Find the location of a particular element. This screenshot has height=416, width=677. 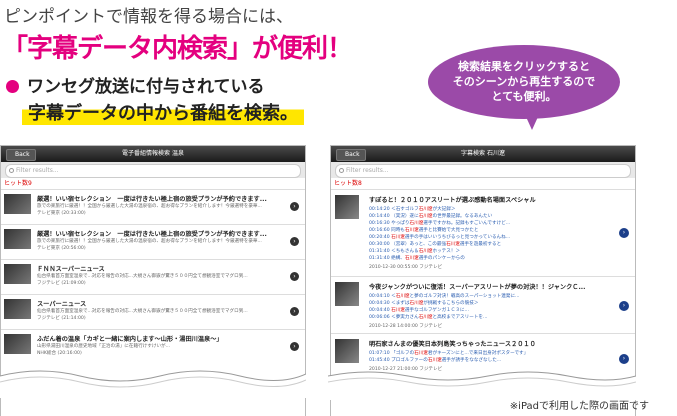

hit-count: ヒット数8 is located at coordinates (348, 183).